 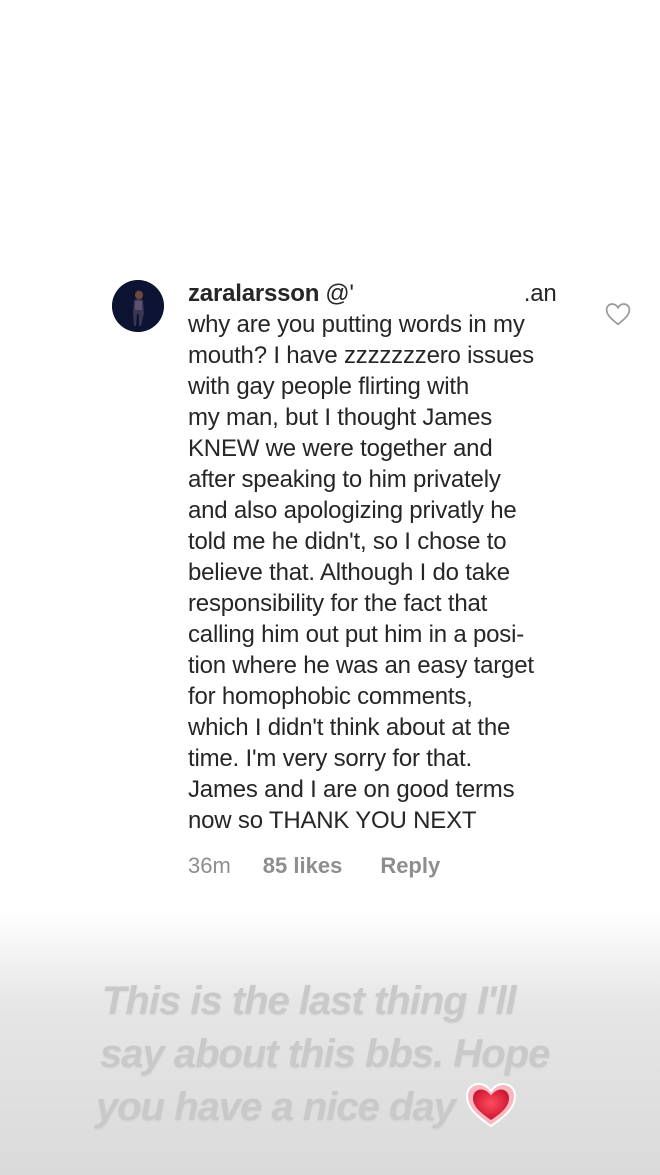 I want to click on comment-line: my man, but I thought James, so click(x=340, y=417).